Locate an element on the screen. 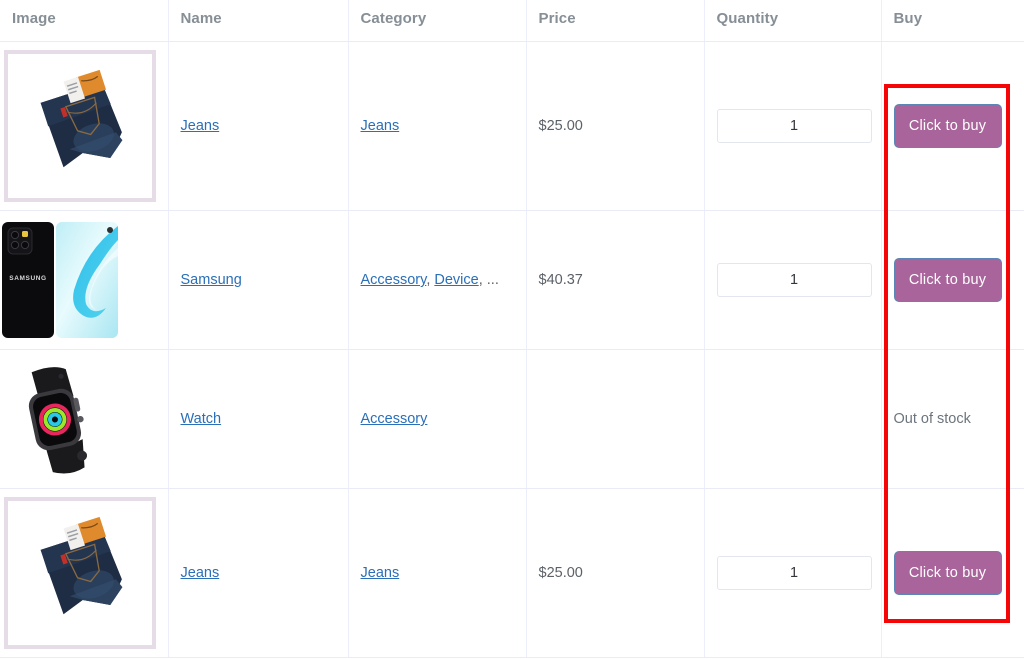  cell-price is located at coordinates (615, 419).